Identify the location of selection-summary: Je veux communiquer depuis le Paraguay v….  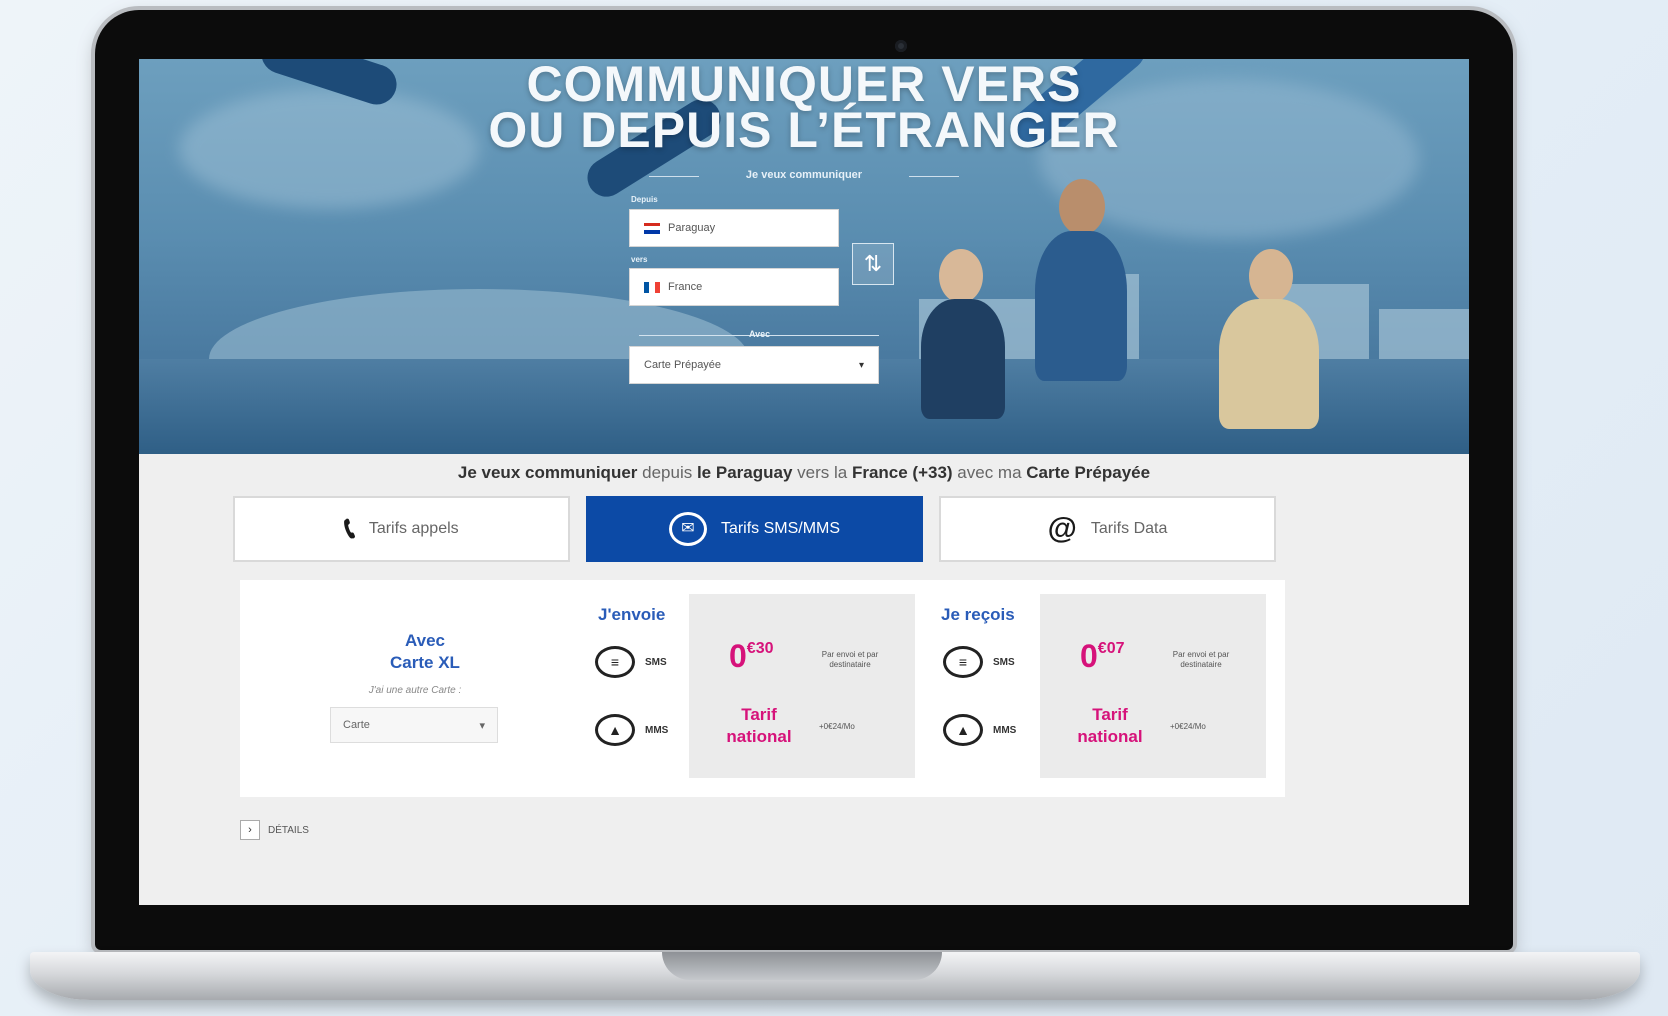
(804, 473).